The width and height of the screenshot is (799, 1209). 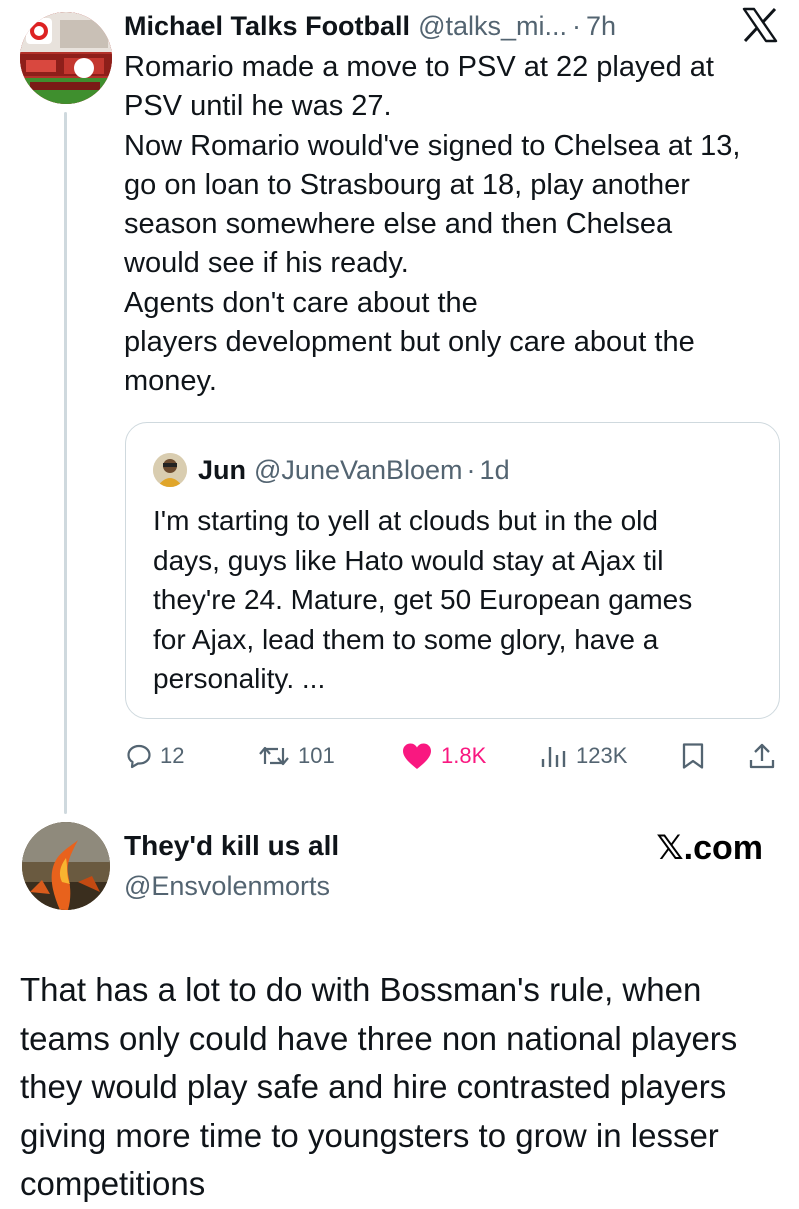 I want to click on quote-author-name: Jun, so click(x=222, y=470).